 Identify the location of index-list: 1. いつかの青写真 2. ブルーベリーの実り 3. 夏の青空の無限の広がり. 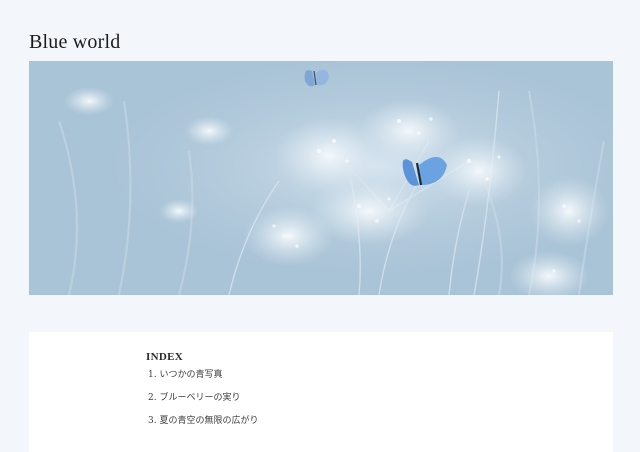
(203, 404).